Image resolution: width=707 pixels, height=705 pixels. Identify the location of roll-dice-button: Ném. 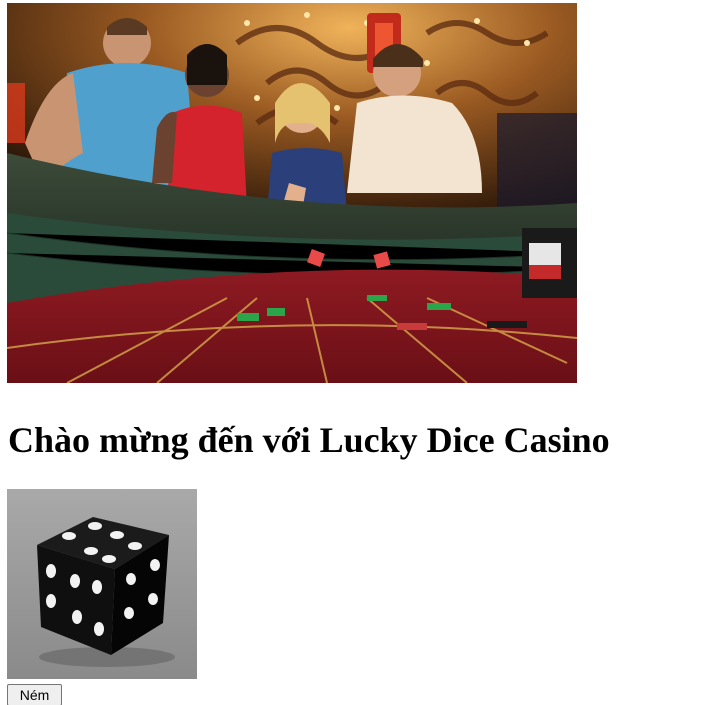
(34, 694).